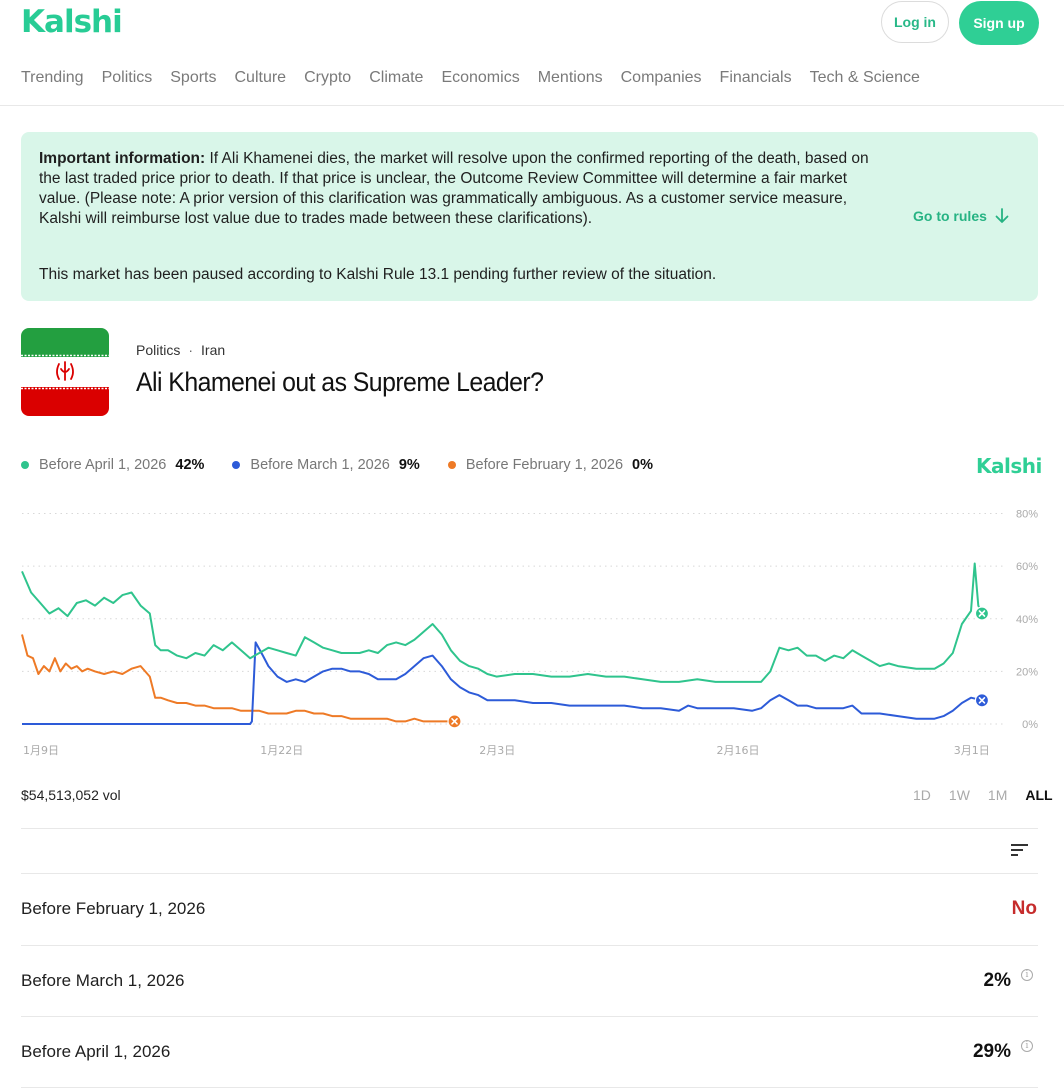  What do you see at coordinates (738, 750) in the screenshot?
I see `x-tick-label: 2月16日` at bounding box center [738, 750].